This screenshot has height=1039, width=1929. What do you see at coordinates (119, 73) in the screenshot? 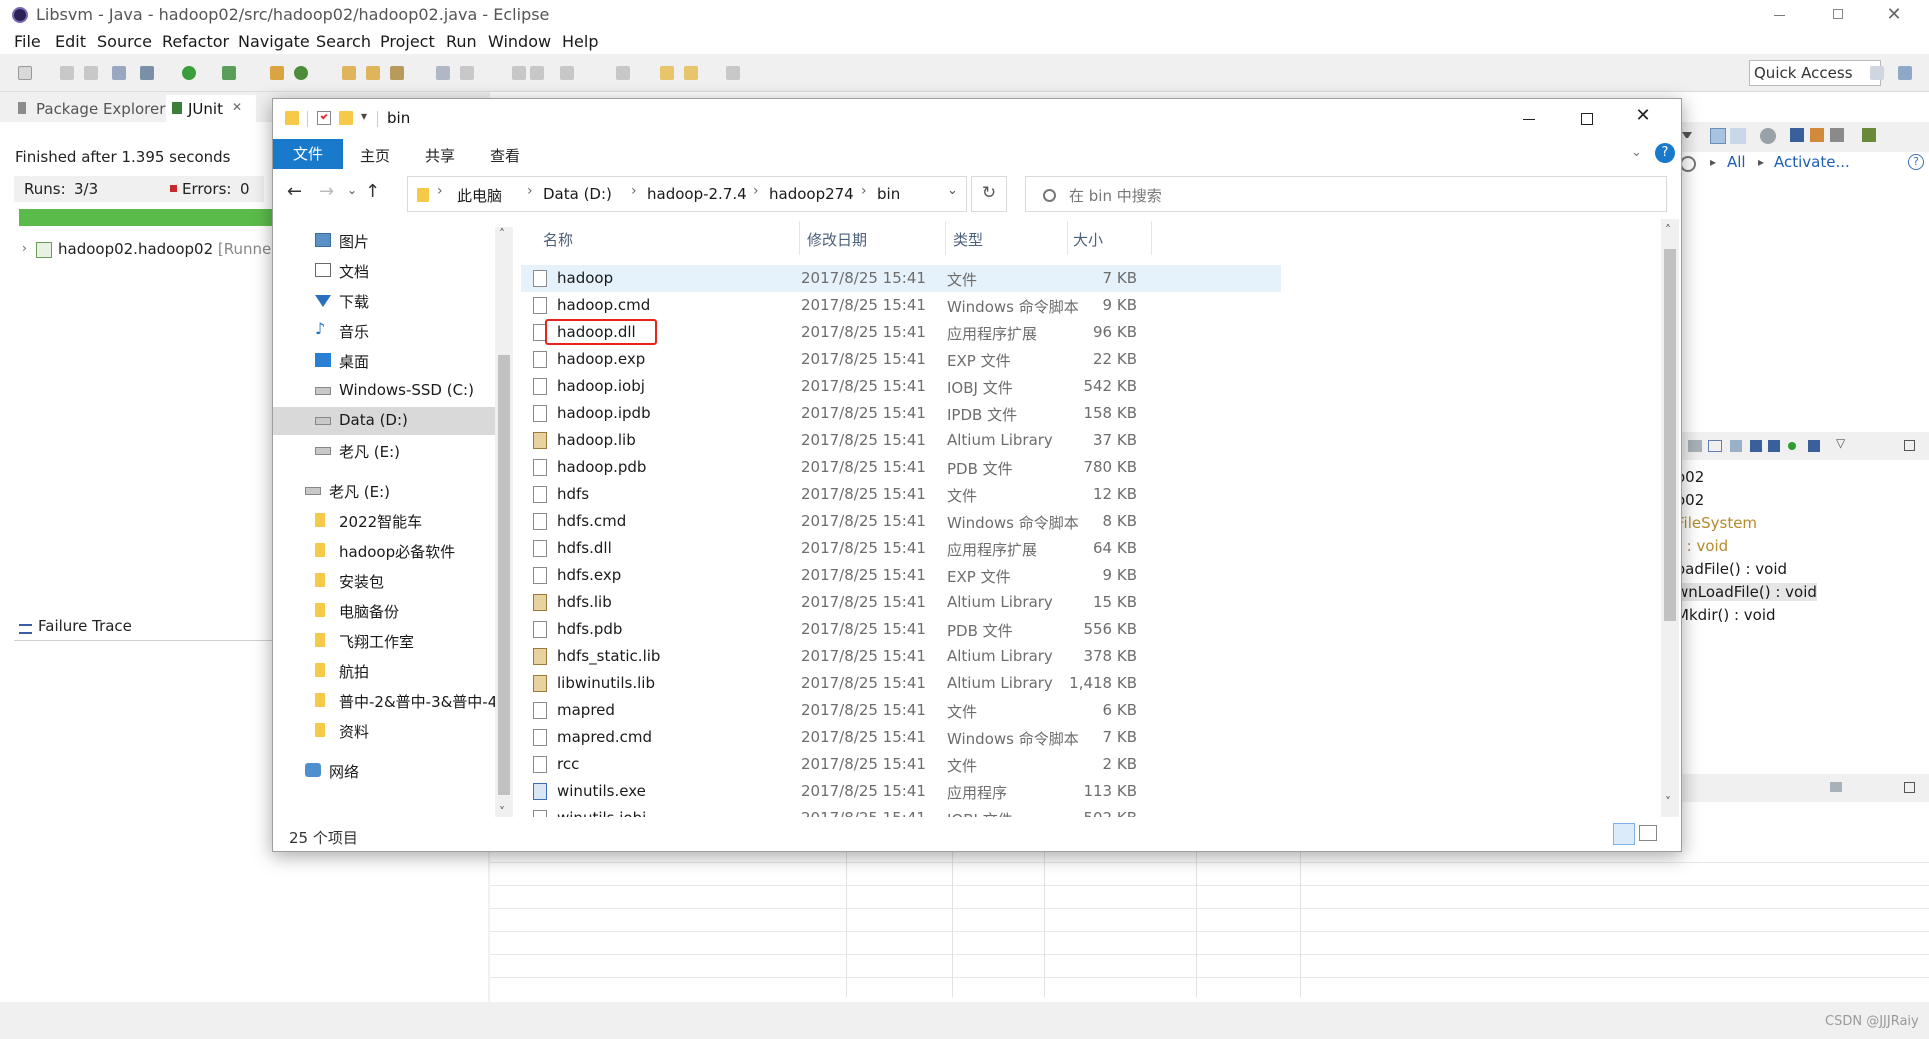
I see `skip-breakpoints-icon` at bounding box center [119, 73].